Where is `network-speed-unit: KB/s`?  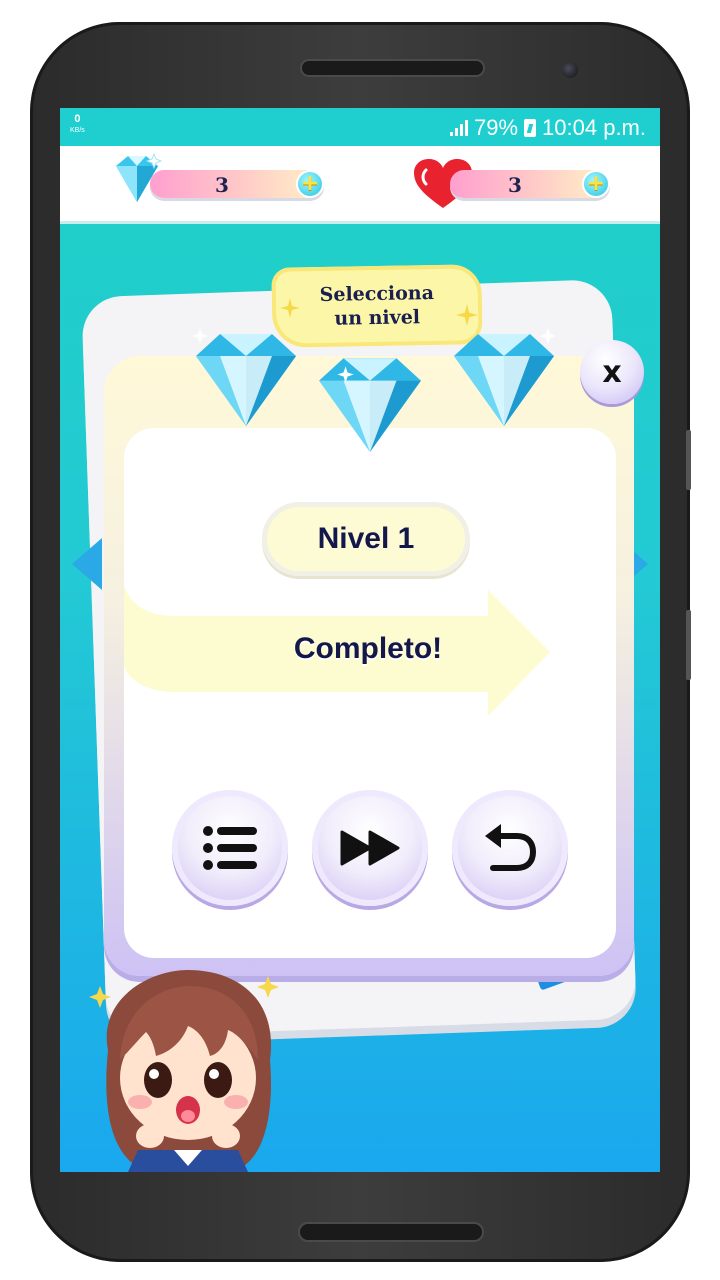 network-speed-unit: KB/s is located at coordinates (77, 130).